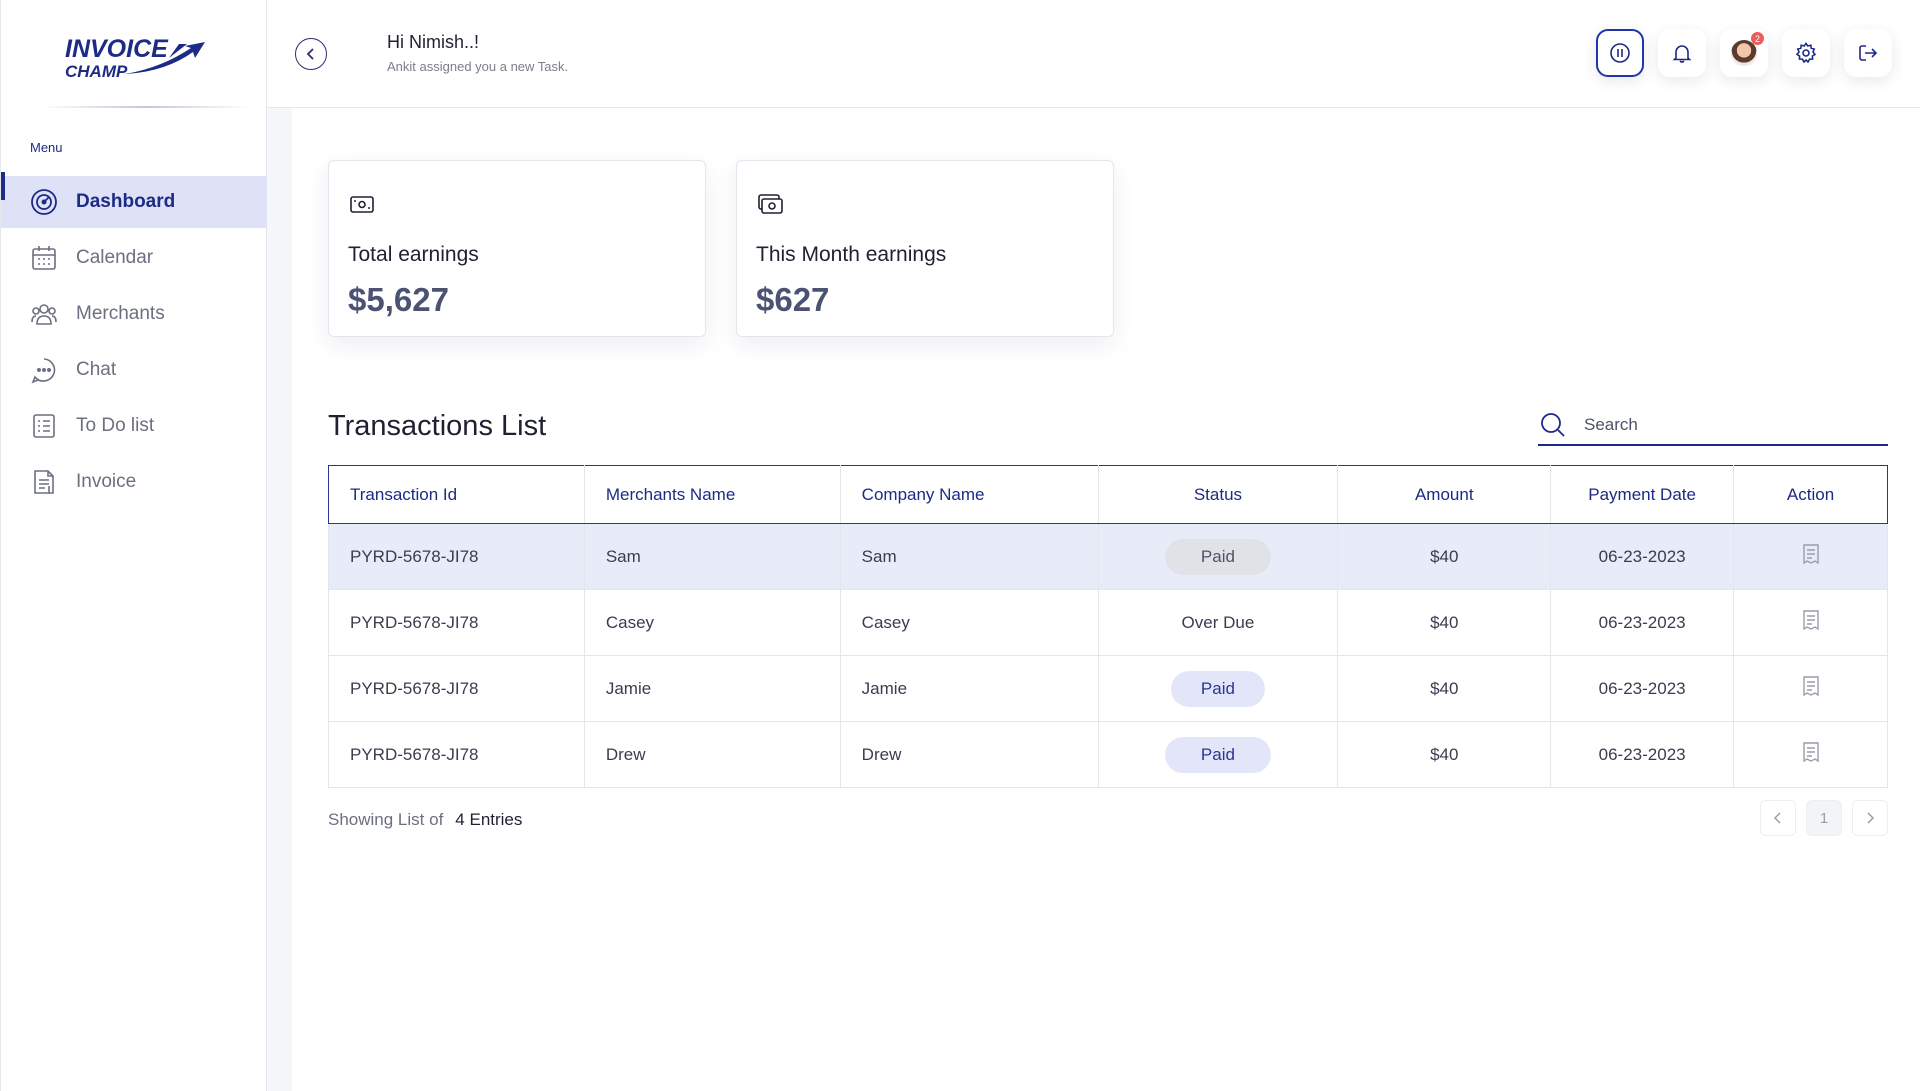 This screenshot has height=1091, width=1920. What do you see at coordinates (115, 425) in the screenshot?
I see `sidebar-item-label: To Do list` at bounding box center [115, 425].